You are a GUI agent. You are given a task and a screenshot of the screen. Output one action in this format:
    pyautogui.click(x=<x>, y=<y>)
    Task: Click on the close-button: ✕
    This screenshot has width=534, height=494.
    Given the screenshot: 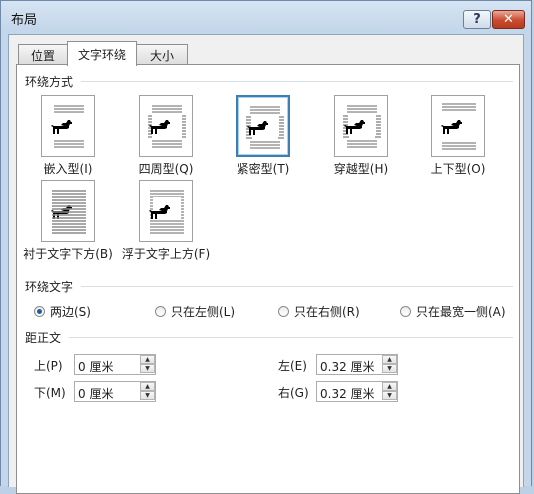 What is the action you would take?
    pyautogui.click(x=508, y=19)
    